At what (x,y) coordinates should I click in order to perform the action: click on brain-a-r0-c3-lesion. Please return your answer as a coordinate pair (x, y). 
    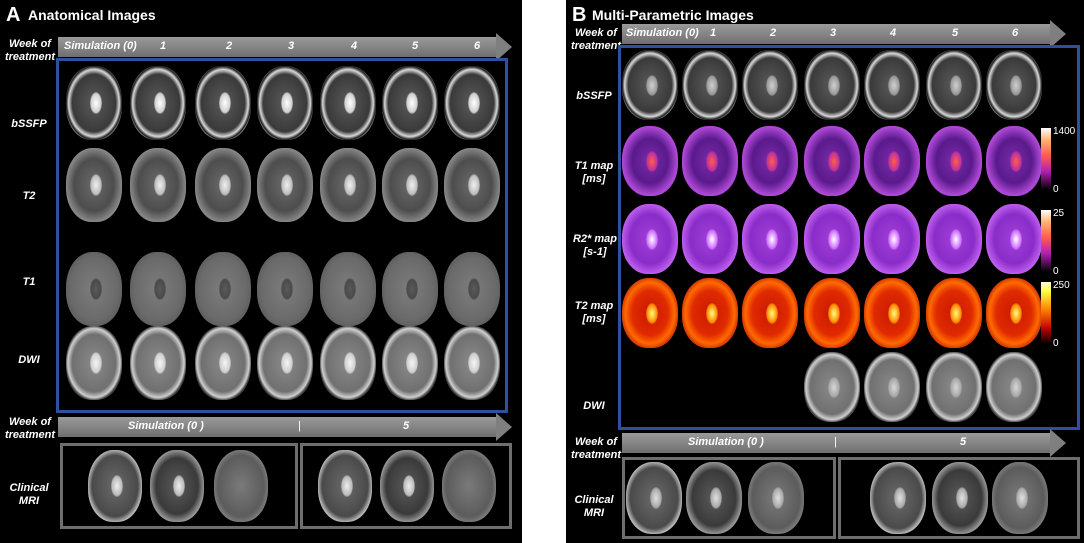
    Looking at the image, I should click on (286, 103).